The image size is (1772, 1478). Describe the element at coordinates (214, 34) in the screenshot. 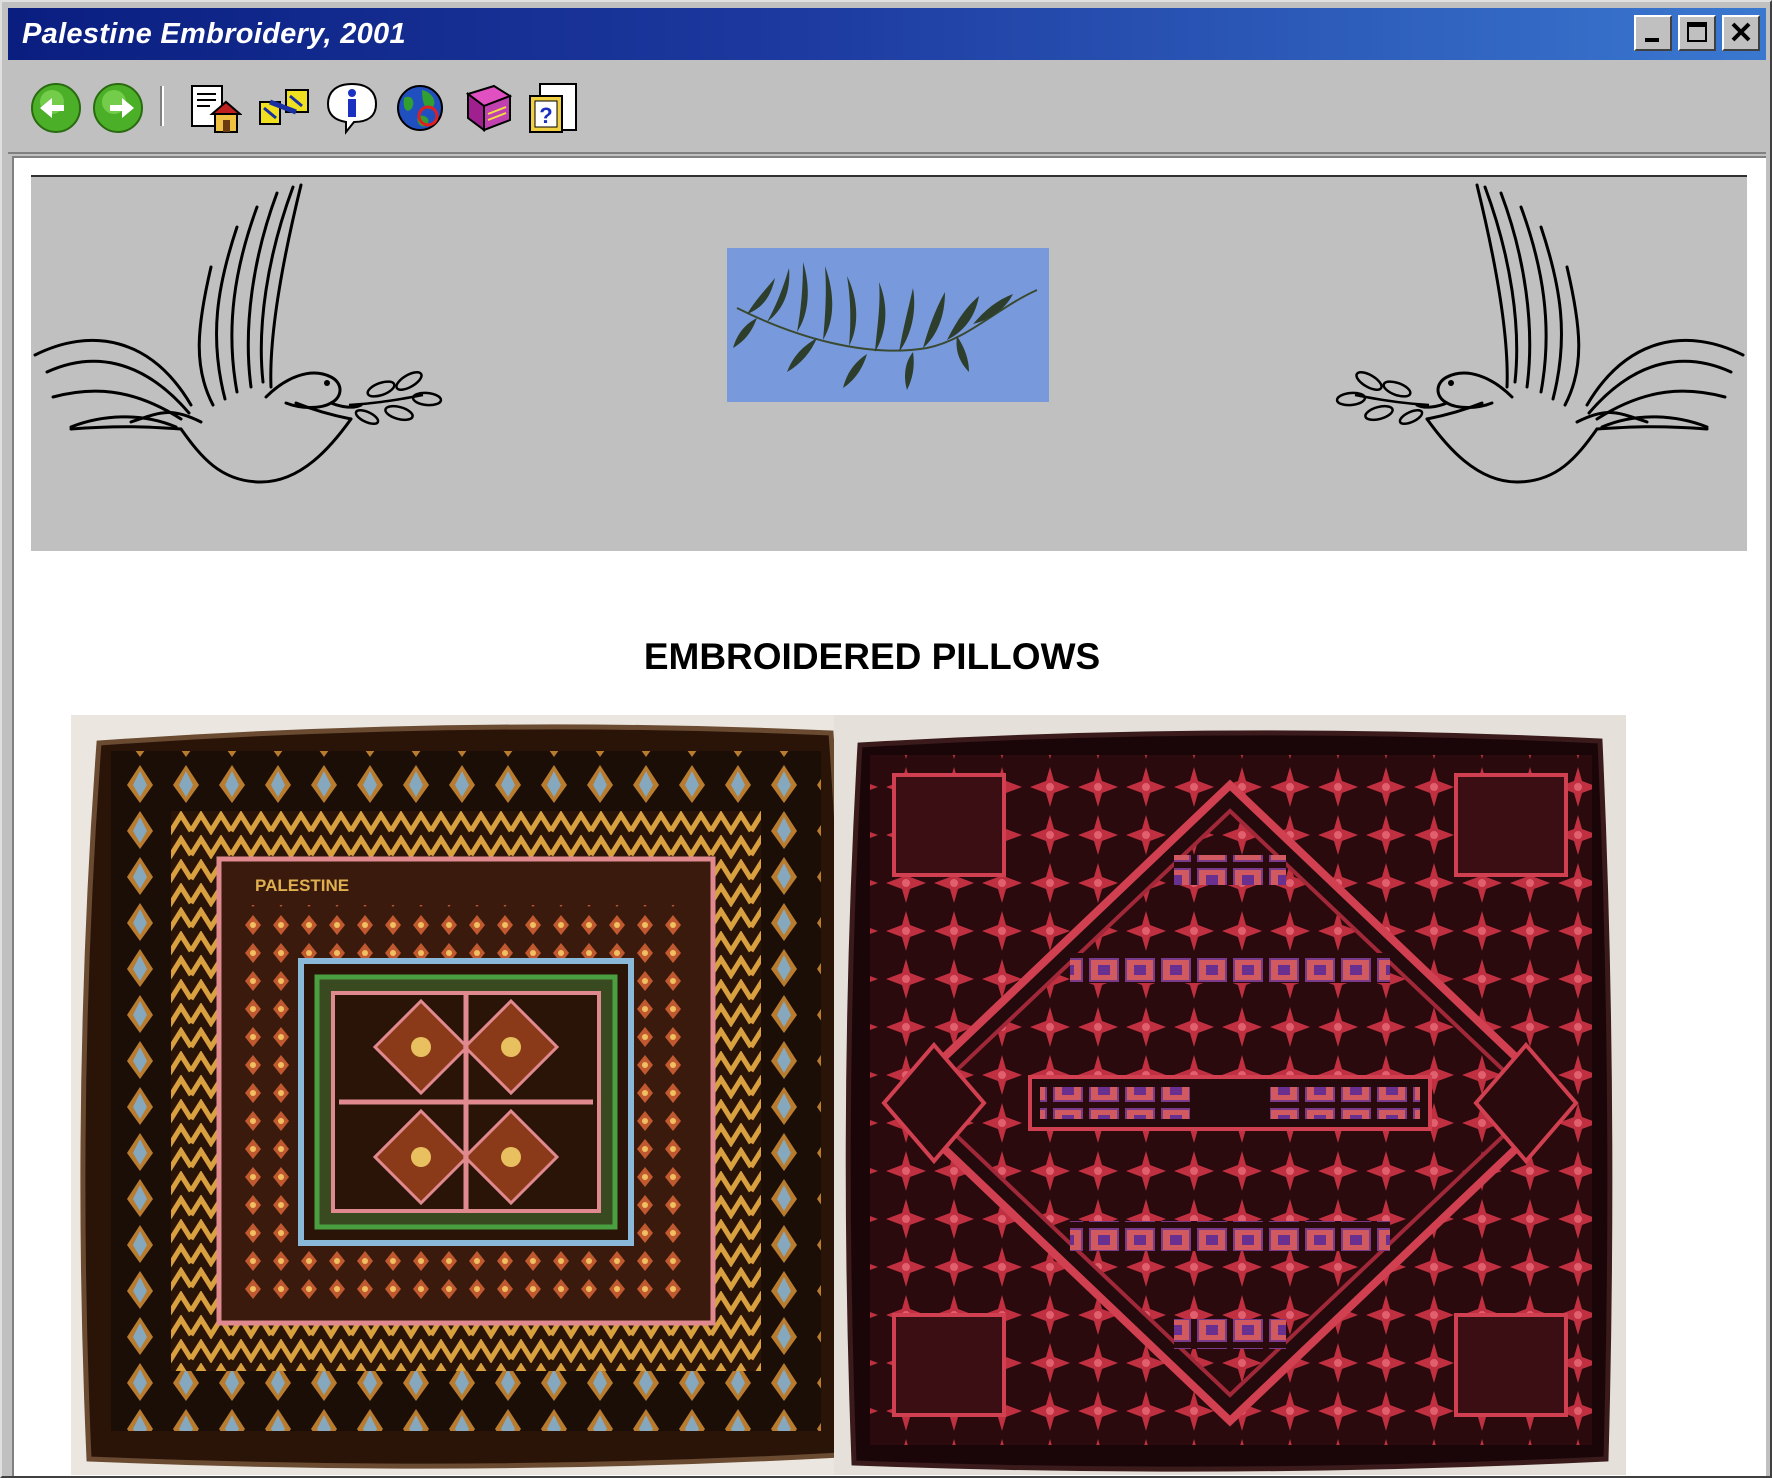

I see `window-title: Palestine Embroidery, 2001` at that location.